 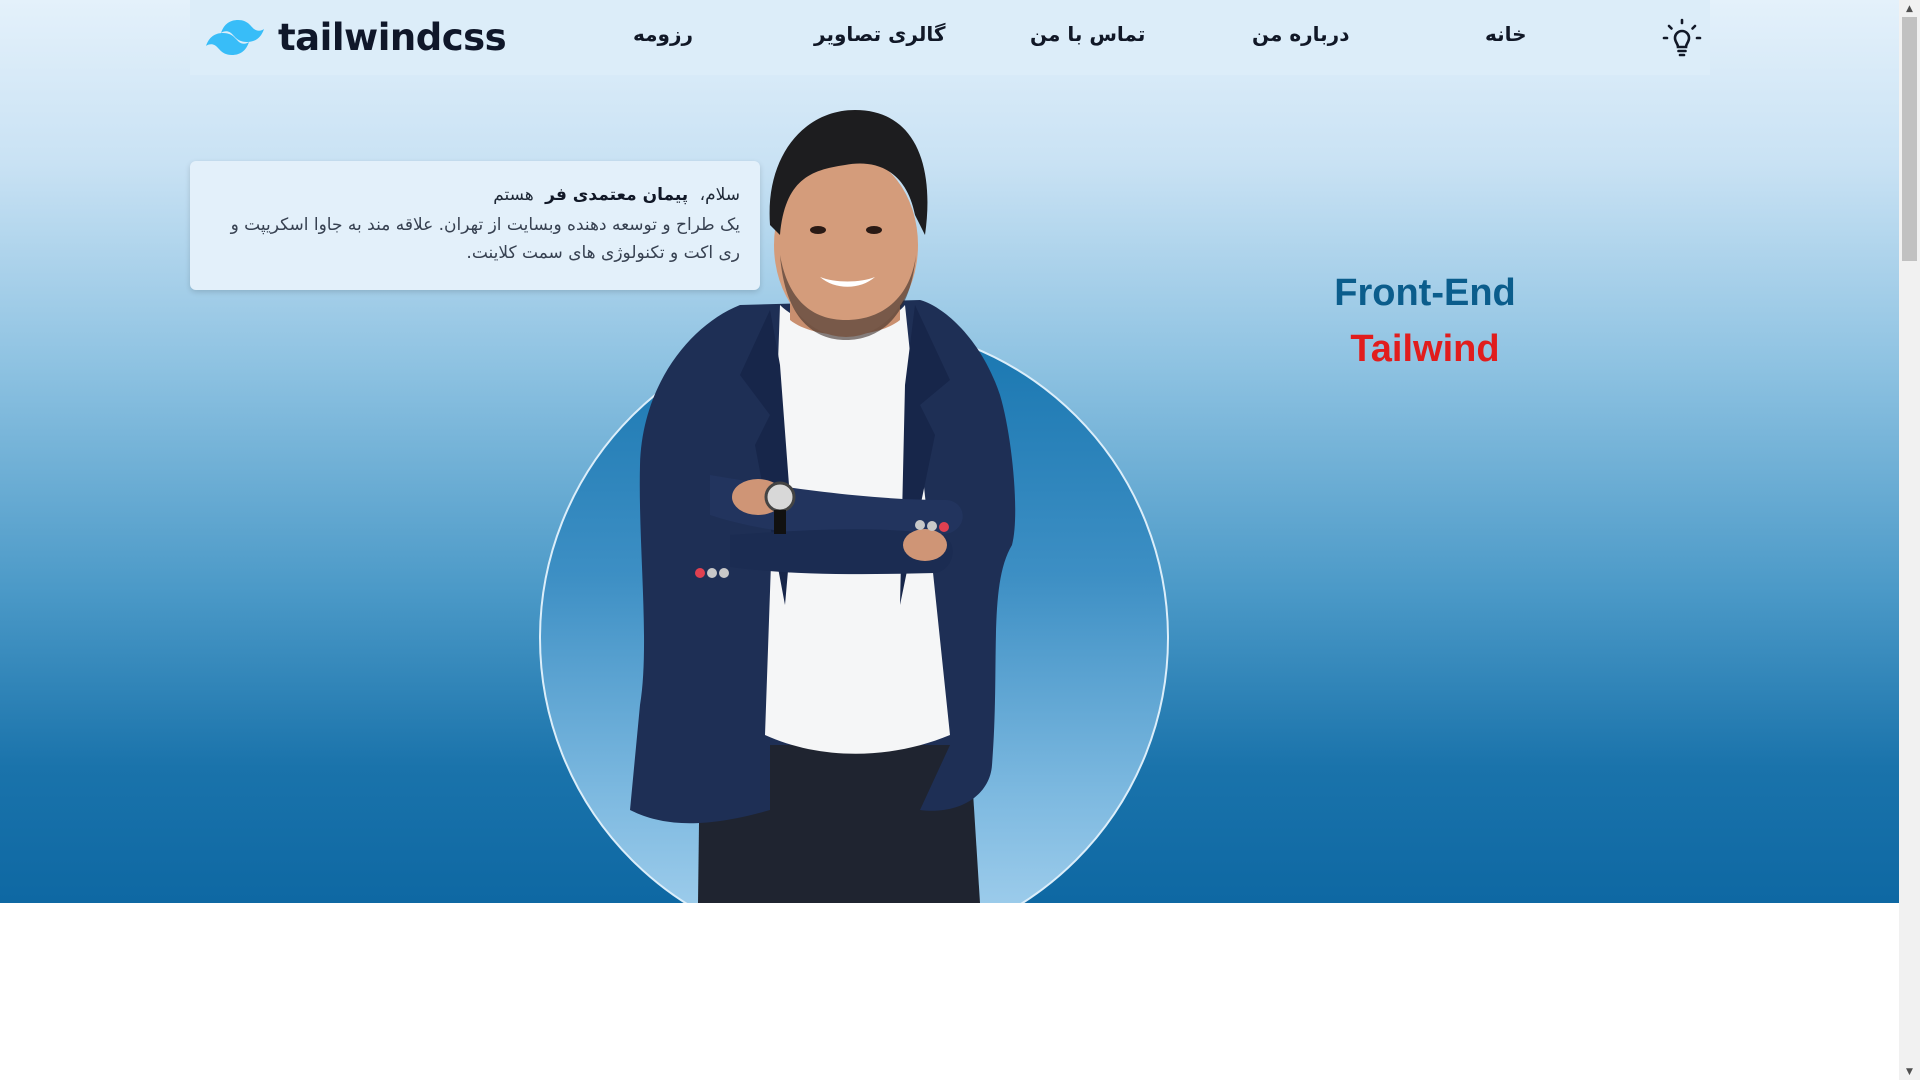 I want to click on tailwind-wave-icon, so click(x=235, y=37).